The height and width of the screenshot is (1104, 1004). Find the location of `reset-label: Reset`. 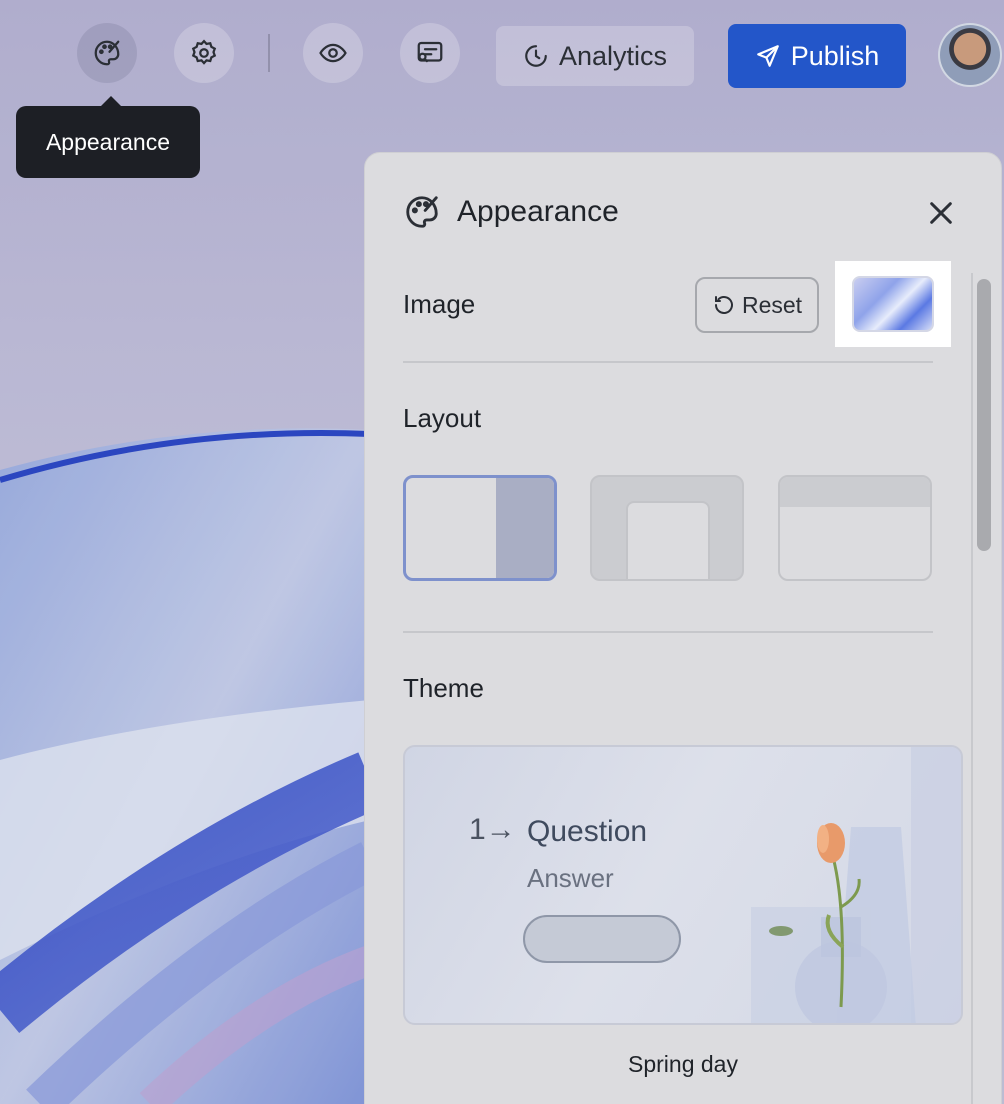

reset-label: Reset is located at coordinates (772, 304).